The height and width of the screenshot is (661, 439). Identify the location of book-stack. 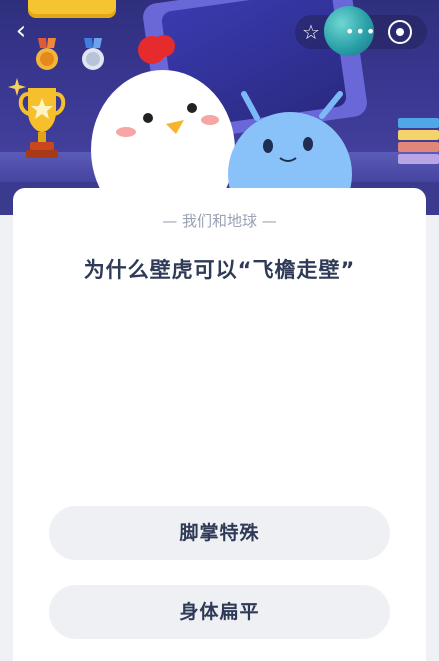
(418, 142).